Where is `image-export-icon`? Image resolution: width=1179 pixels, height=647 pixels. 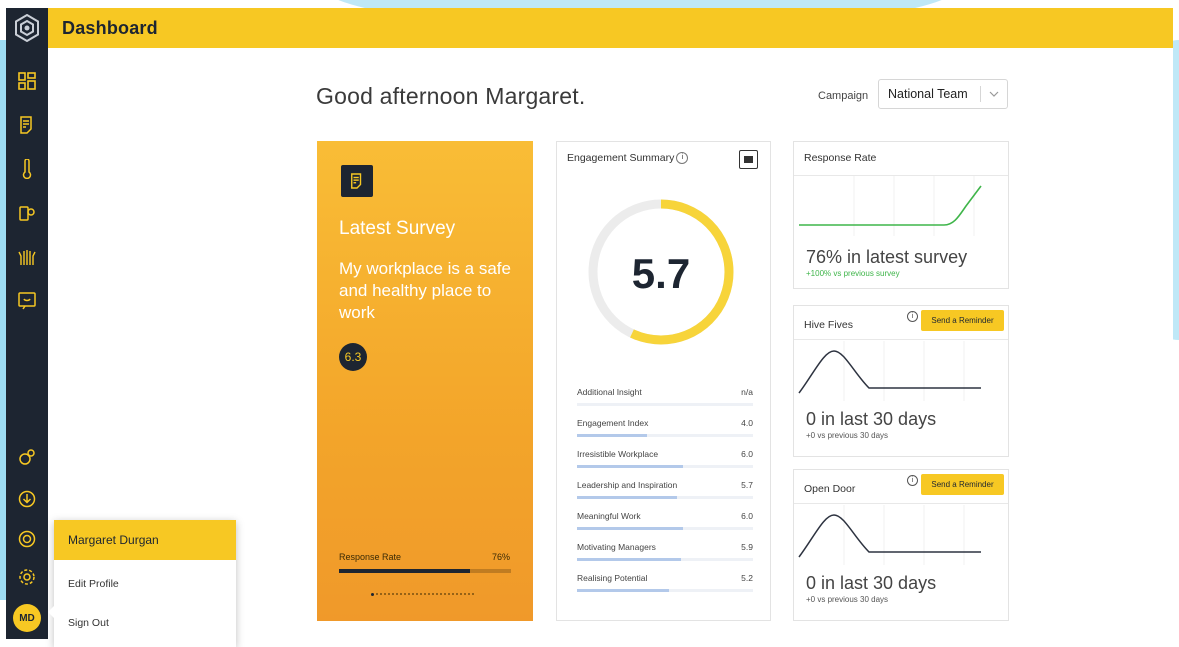 image-export-icon is located at coordinates (748, 159).